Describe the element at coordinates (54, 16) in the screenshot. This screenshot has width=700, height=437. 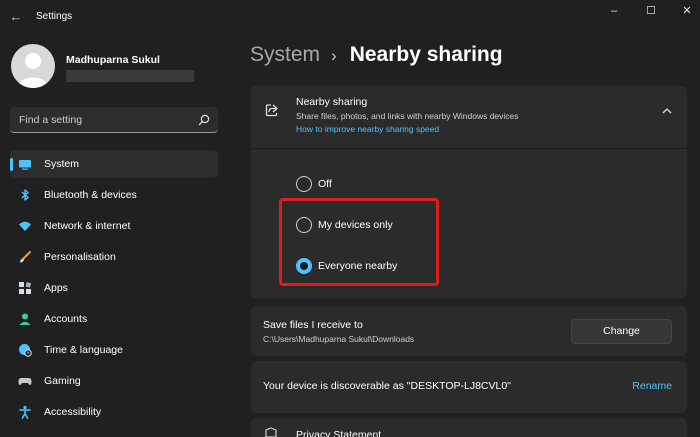
I see `app-title: Settings` at that location.